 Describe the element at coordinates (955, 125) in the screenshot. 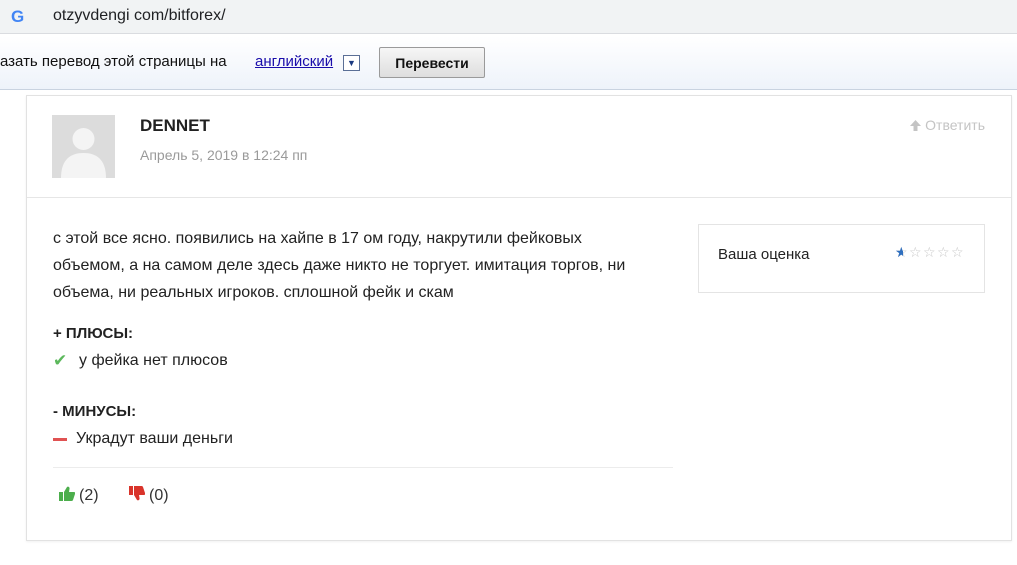

I see `reply-label: Ответить` at that location.